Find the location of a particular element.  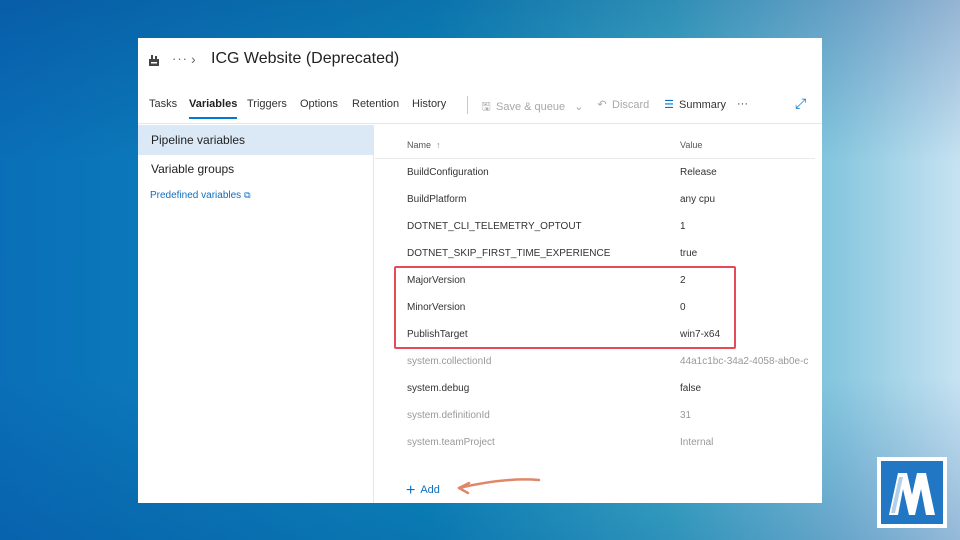

save-icon: 🖫 is located at coordinates (486, 107).